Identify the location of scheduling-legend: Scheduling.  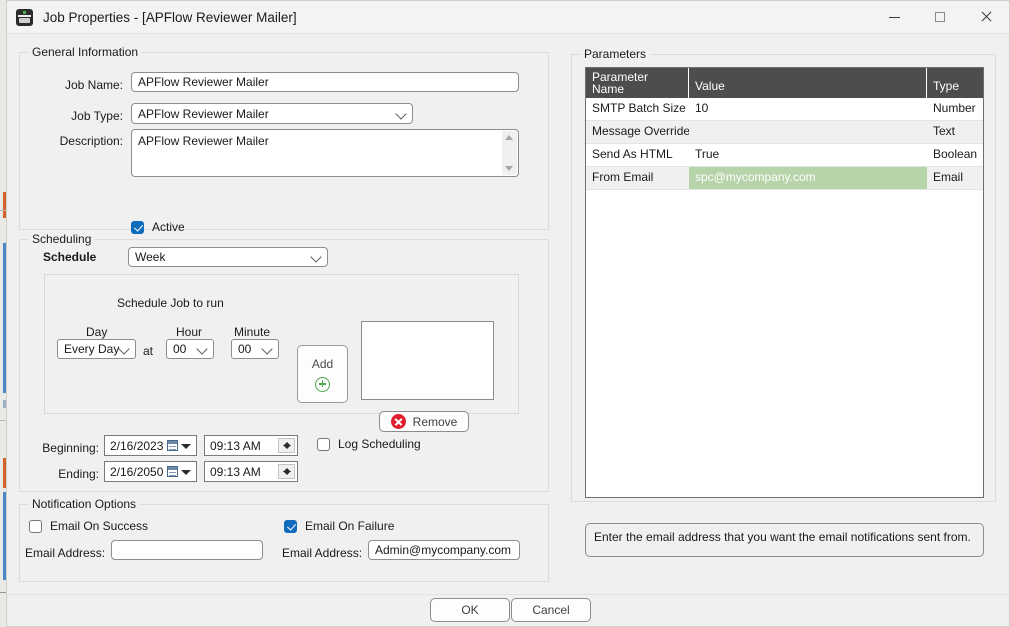
(62, 239).